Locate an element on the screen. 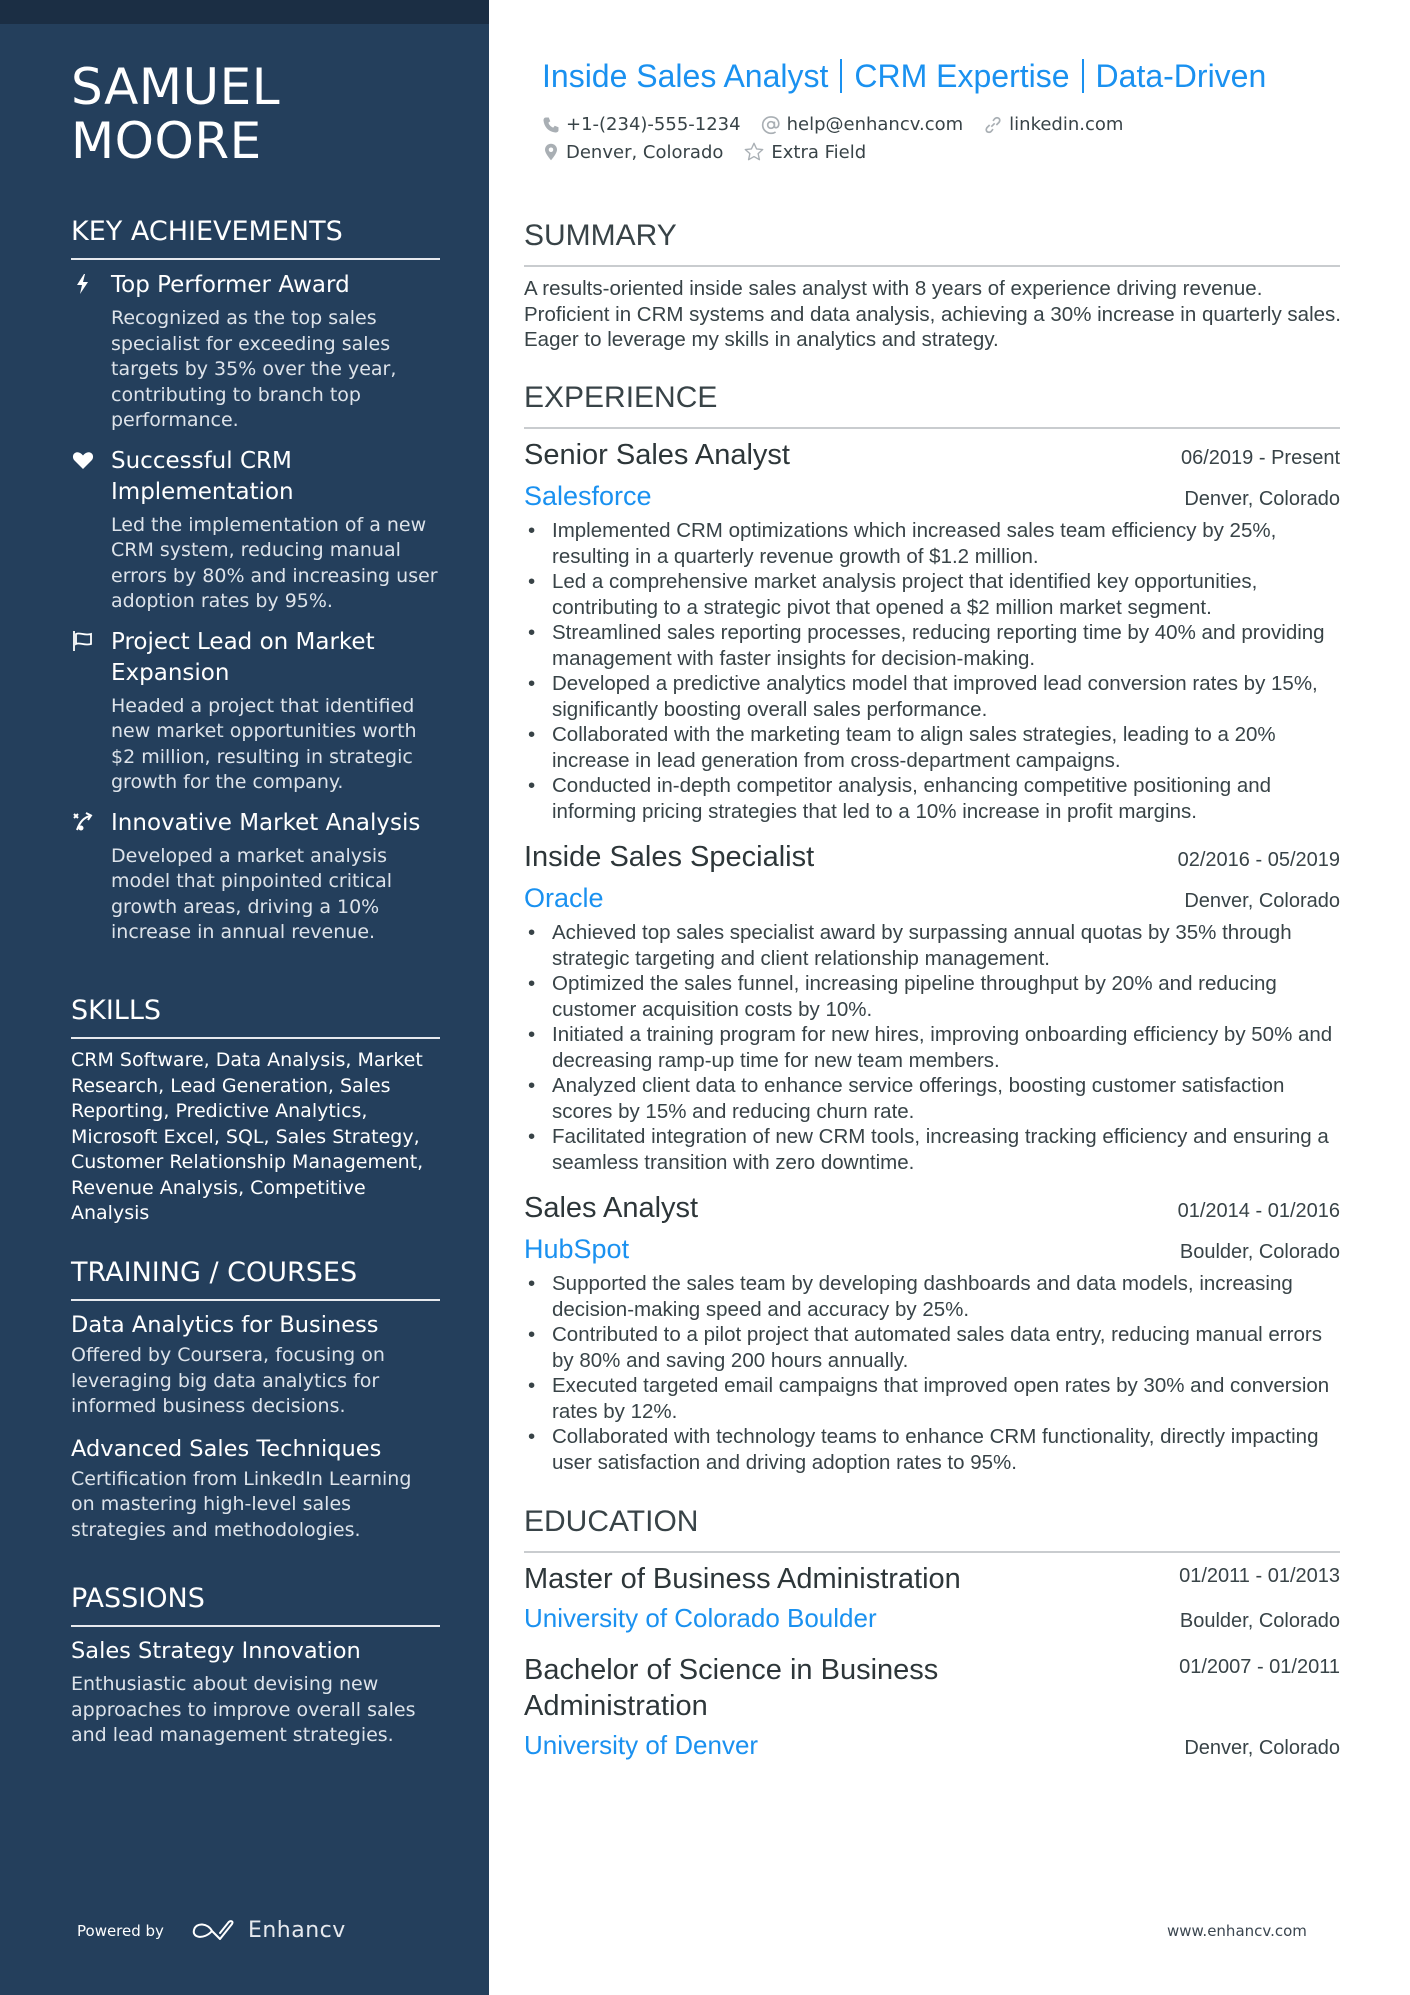  powered-by: Powered by Enhancv is located at coordinates (211, 1930).